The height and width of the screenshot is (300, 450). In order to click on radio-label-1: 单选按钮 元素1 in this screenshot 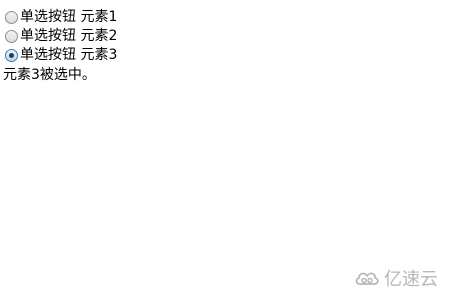, I will do `click(68, 17)`.